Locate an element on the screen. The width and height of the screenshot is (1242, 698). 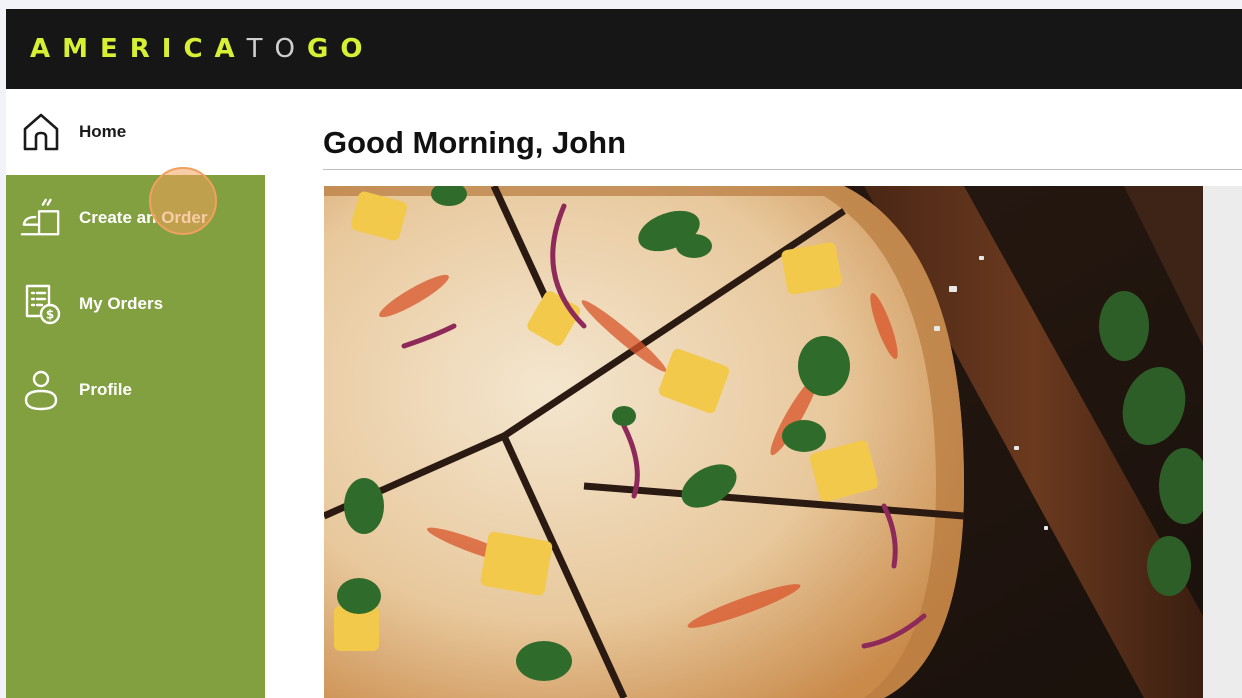
orders-icon: $ is located at coordinates (41, 304).